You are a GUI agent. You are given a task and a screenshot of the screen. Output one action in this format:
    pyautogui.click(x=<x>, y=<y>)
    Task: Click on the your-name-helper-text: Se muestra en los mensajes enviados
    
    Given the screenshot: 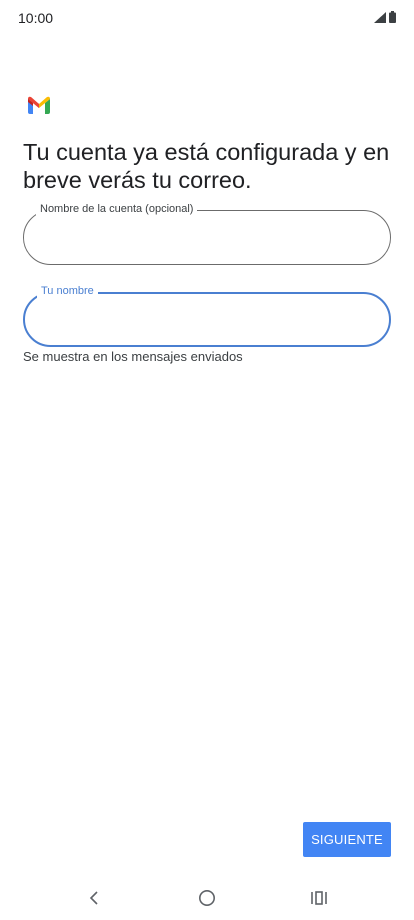 What is the action you would take?
    pyautogui.click(x=133, y=356)
    